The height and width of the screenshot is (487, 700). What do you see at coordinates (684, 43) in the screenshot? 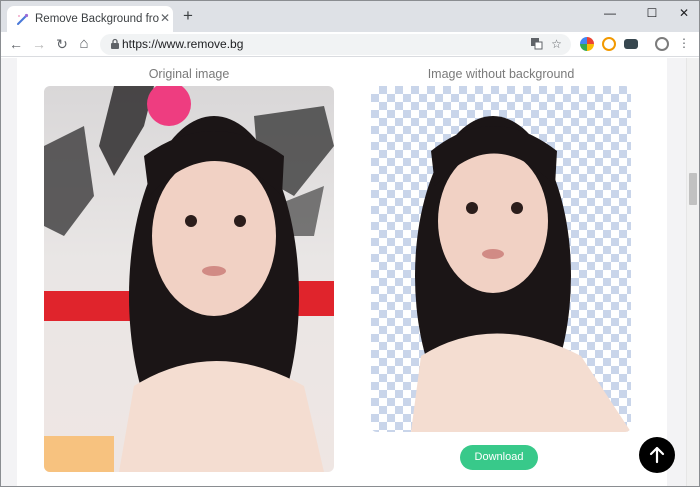
I see `menu-dots-icon: ⋮` at bounding box center [684, 43].